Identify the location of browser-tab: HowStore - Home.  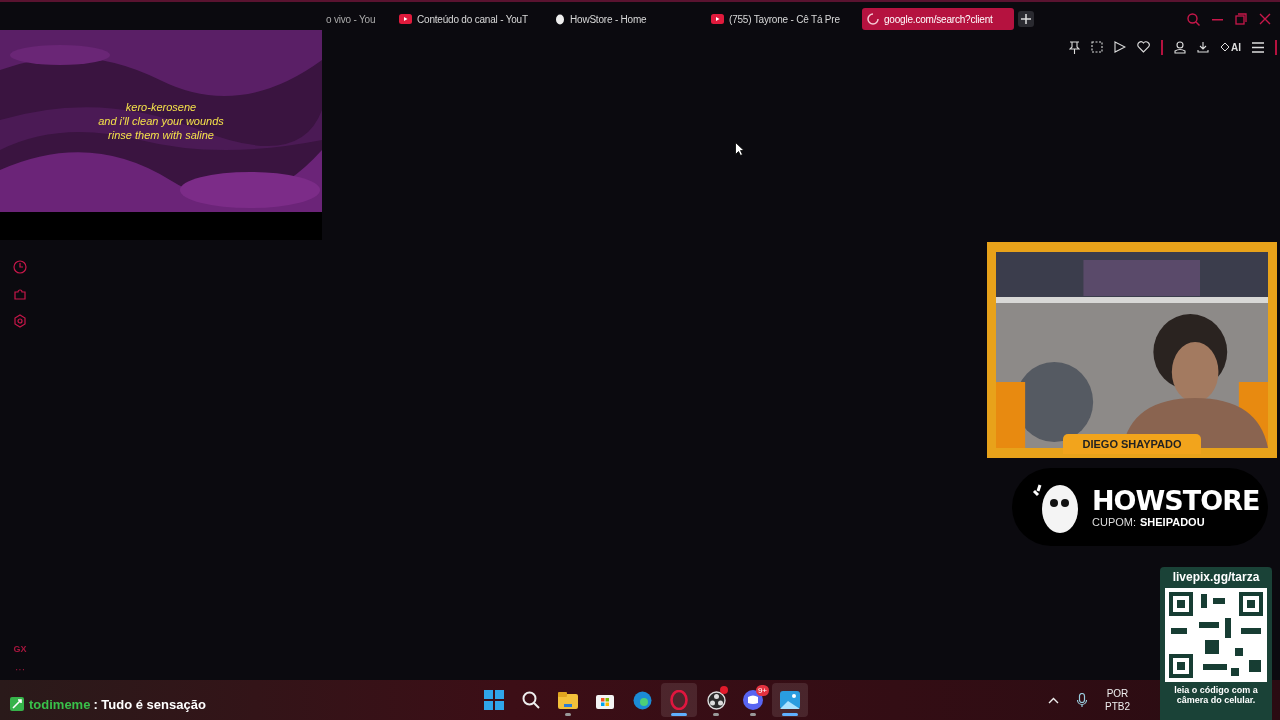
(626, 19).